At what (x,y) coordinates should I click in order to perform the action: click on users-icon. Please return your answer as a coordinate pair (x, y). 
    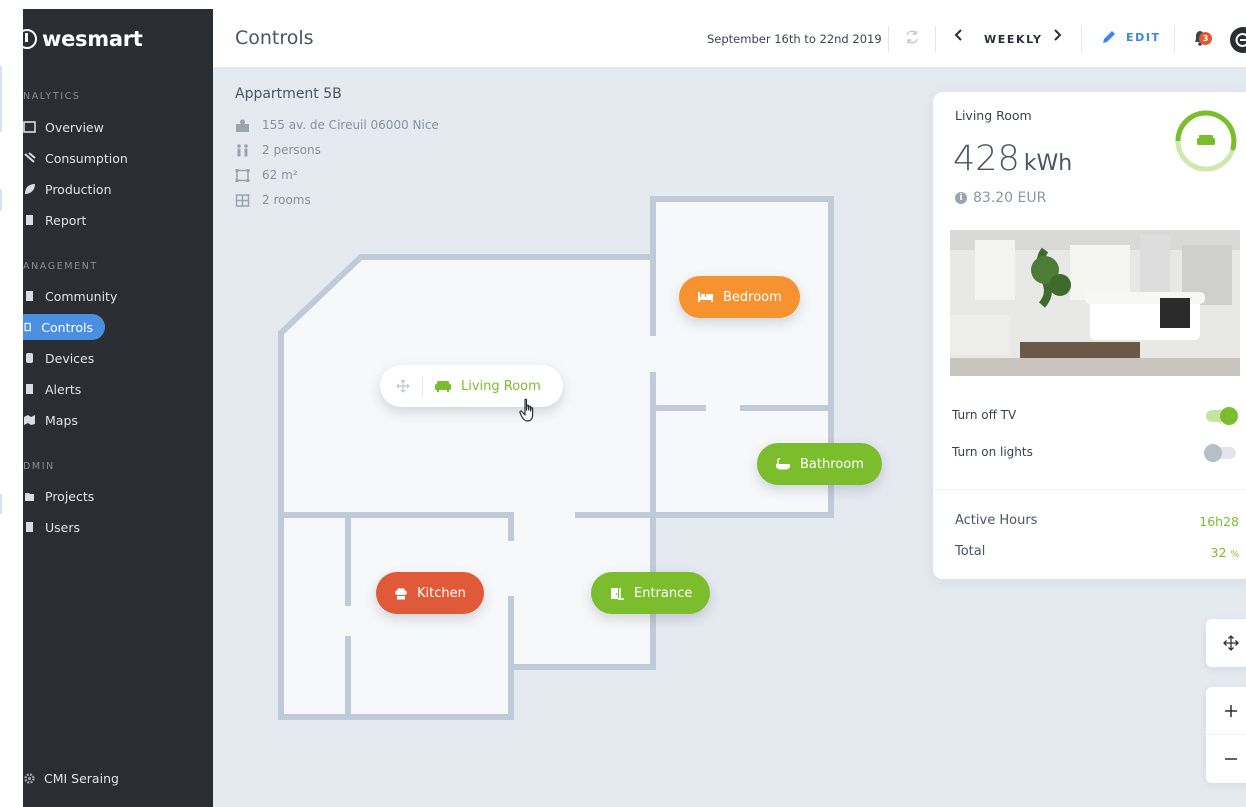
    Looking at the image, I should click on (29, 527).